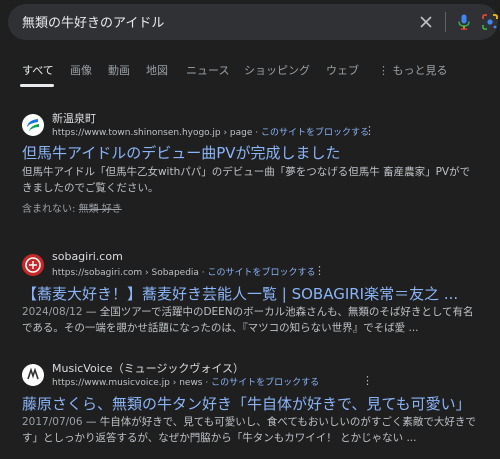 The image size is (500, 459). I want to click on tab-web: ウェブ, so click(342, 70).